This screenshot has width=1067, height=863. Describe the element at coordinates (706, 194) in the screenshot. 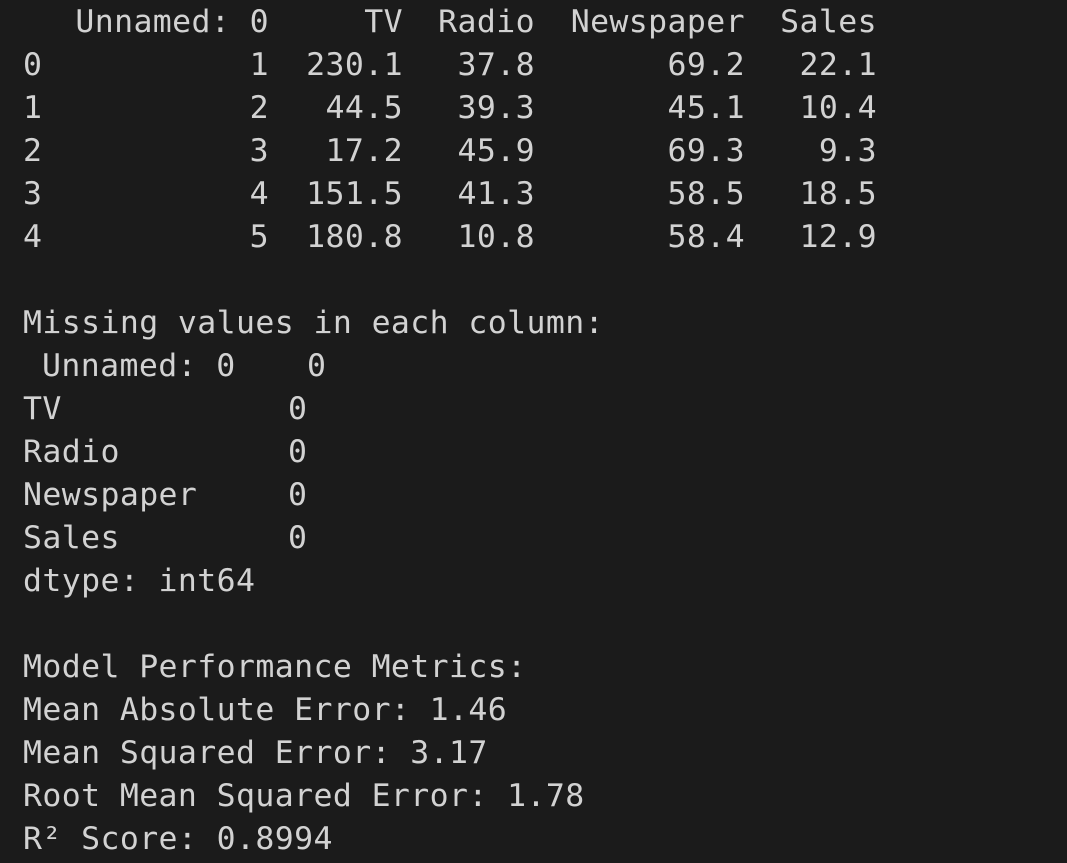

I see `cell-newspaper: 58.5` at that location.